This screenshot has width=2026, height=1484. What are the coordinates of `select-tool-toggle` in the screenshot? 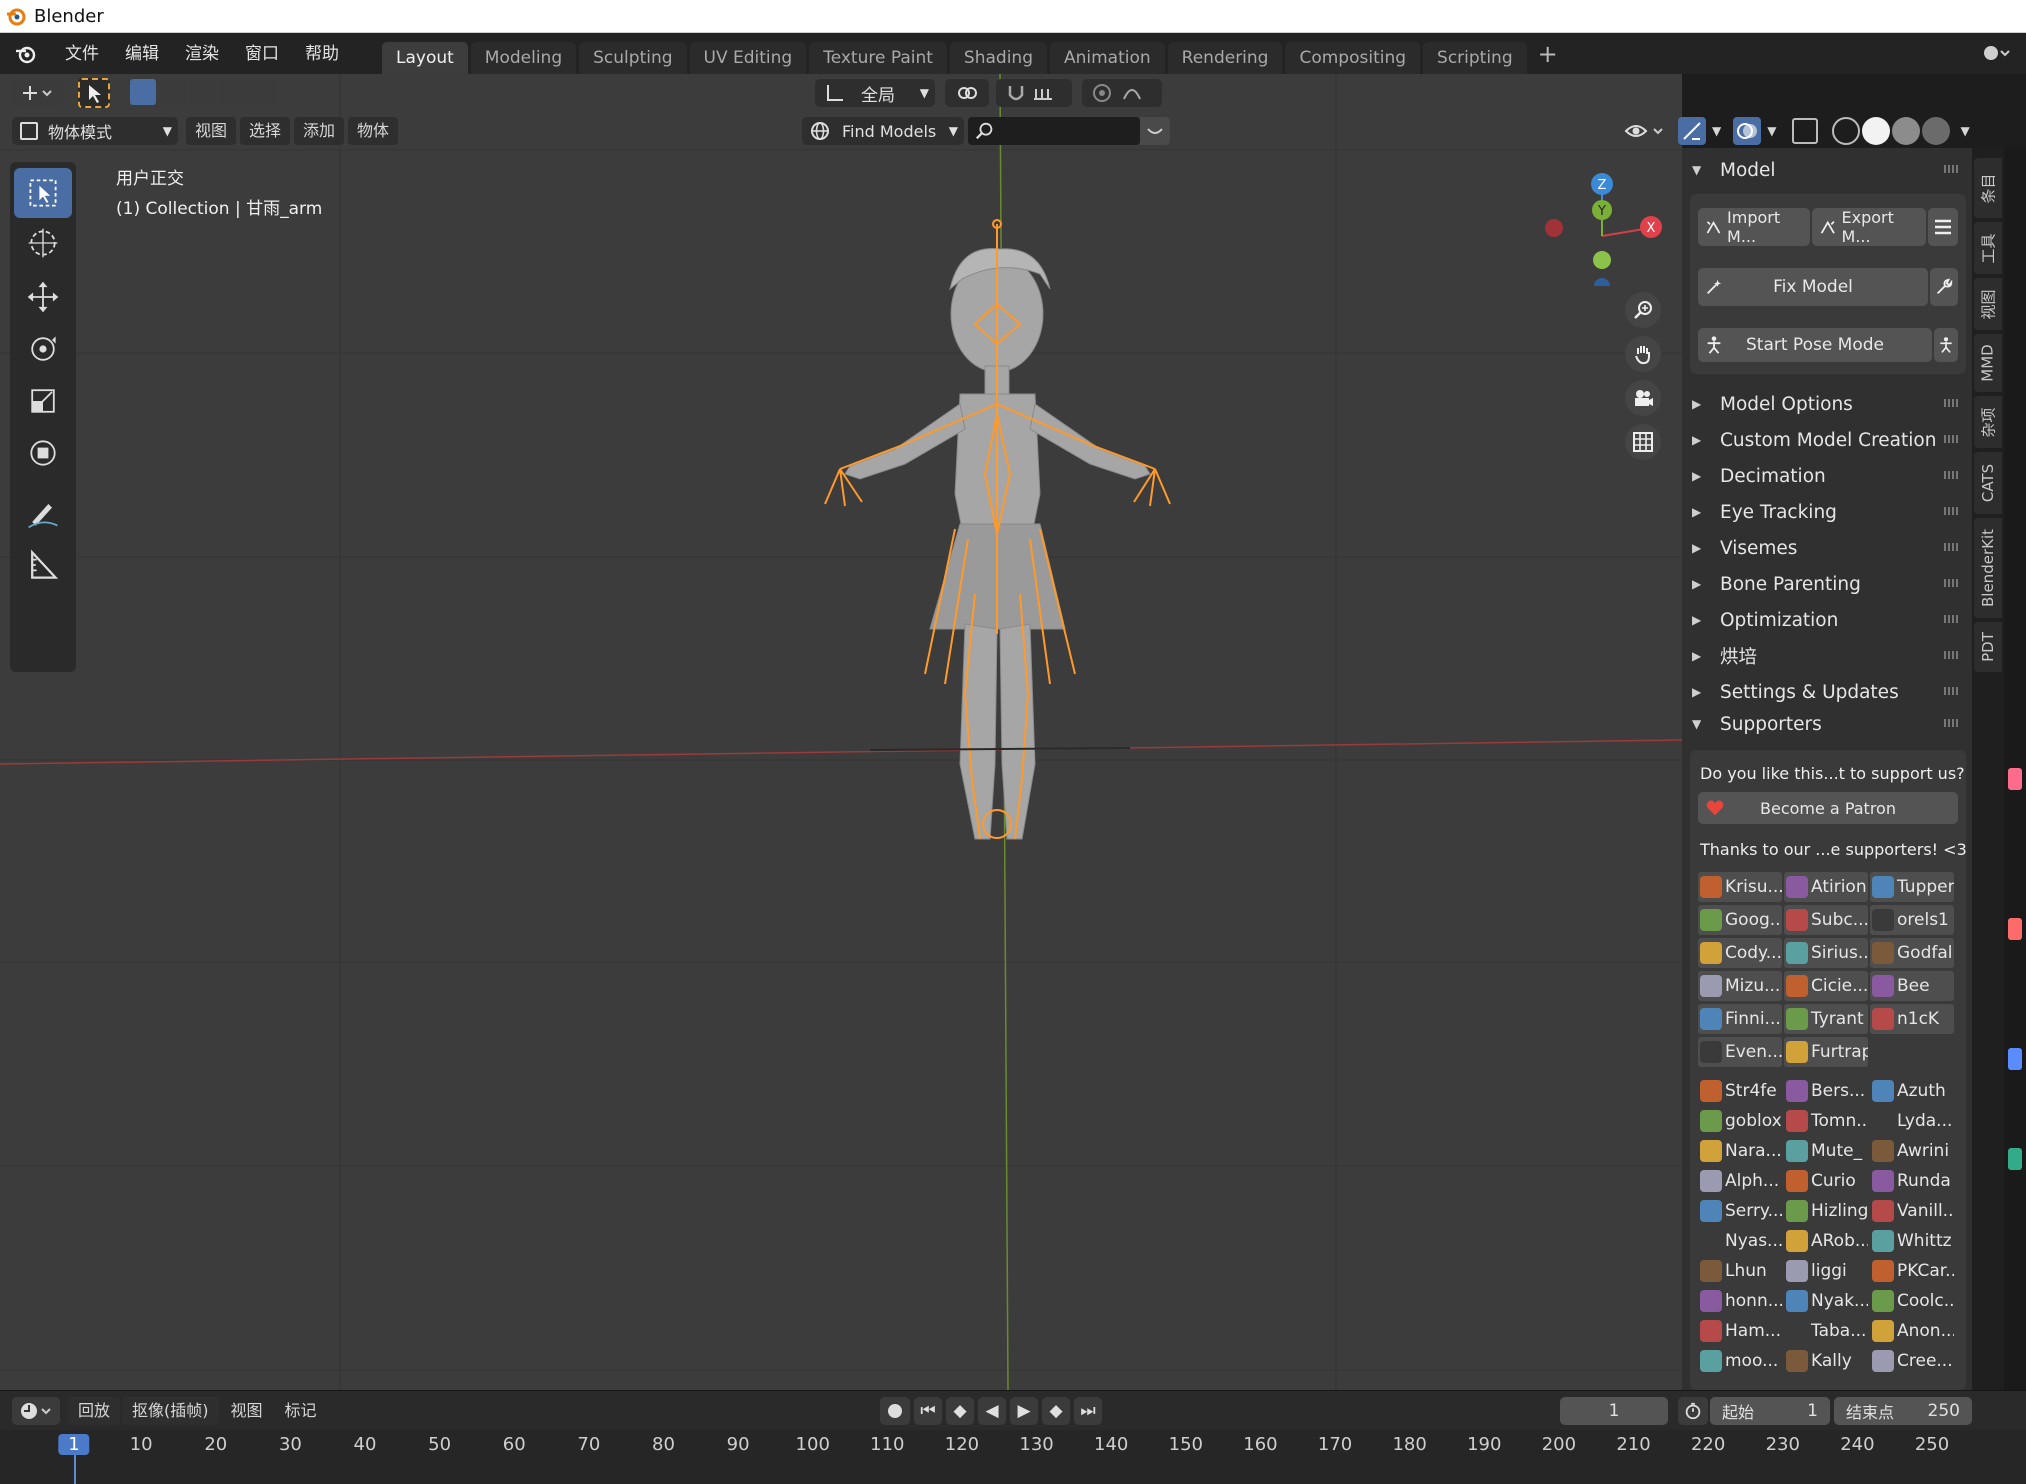 It's located at (94, 93).